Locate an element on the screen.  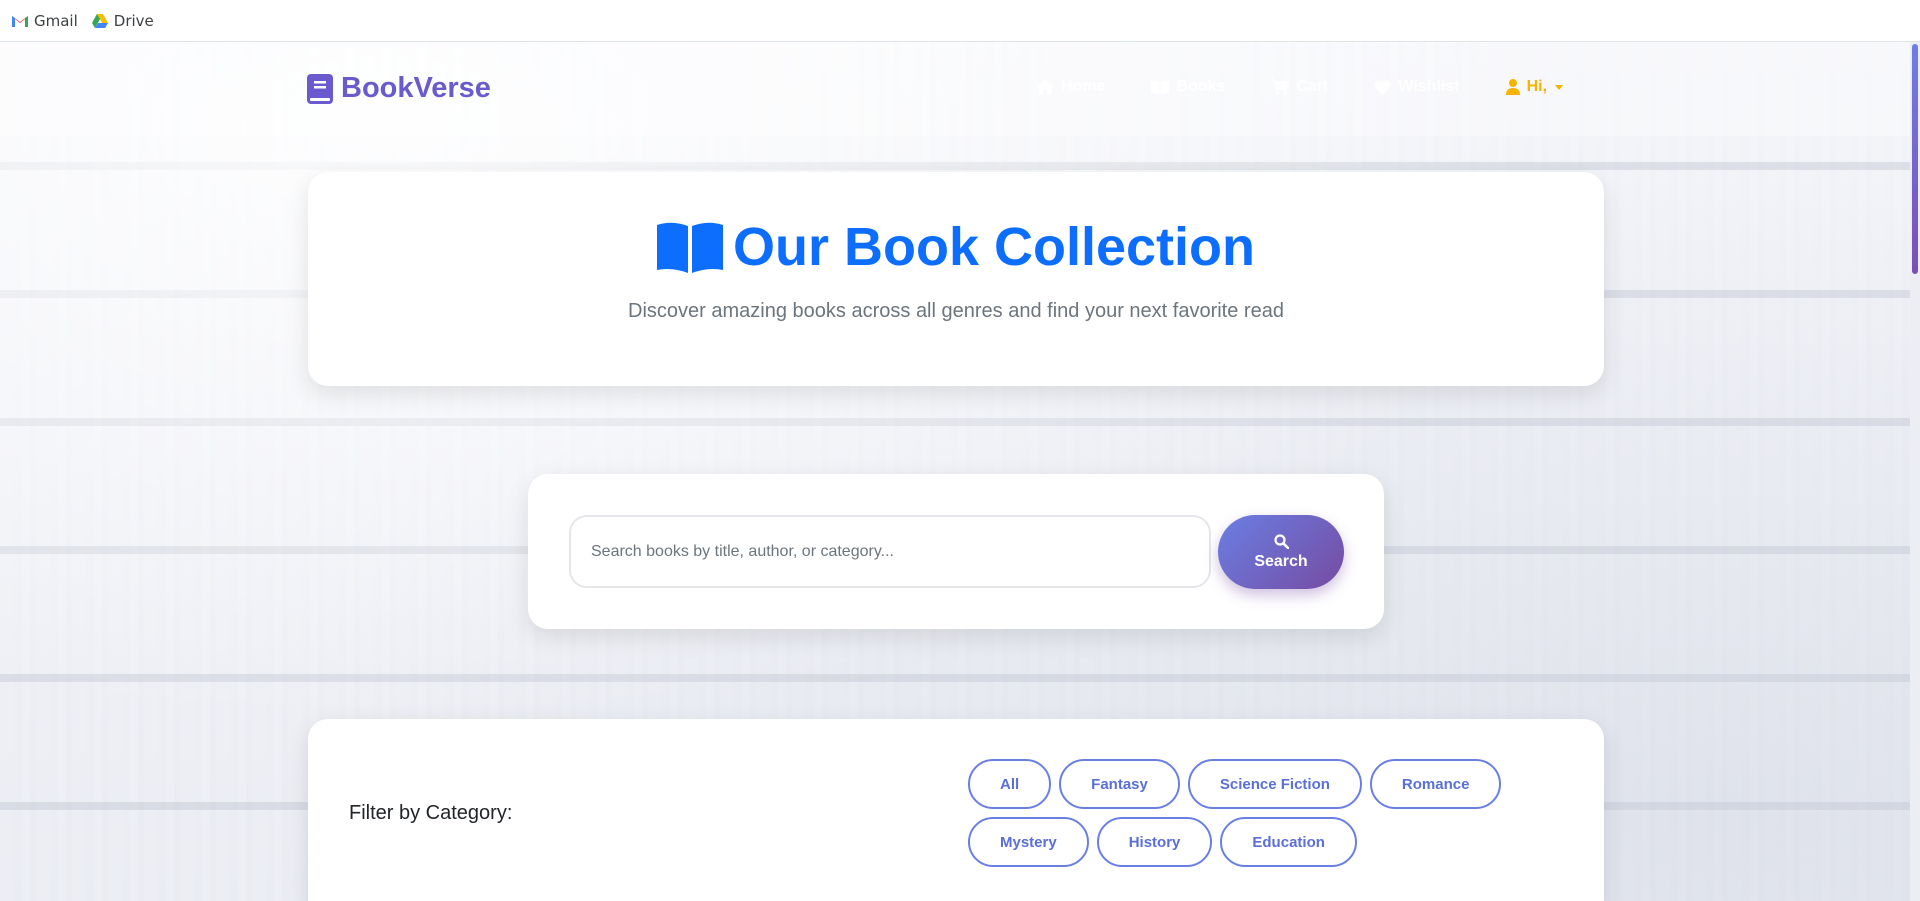
search-button-label: Search is located at coordinates (1281, 561).